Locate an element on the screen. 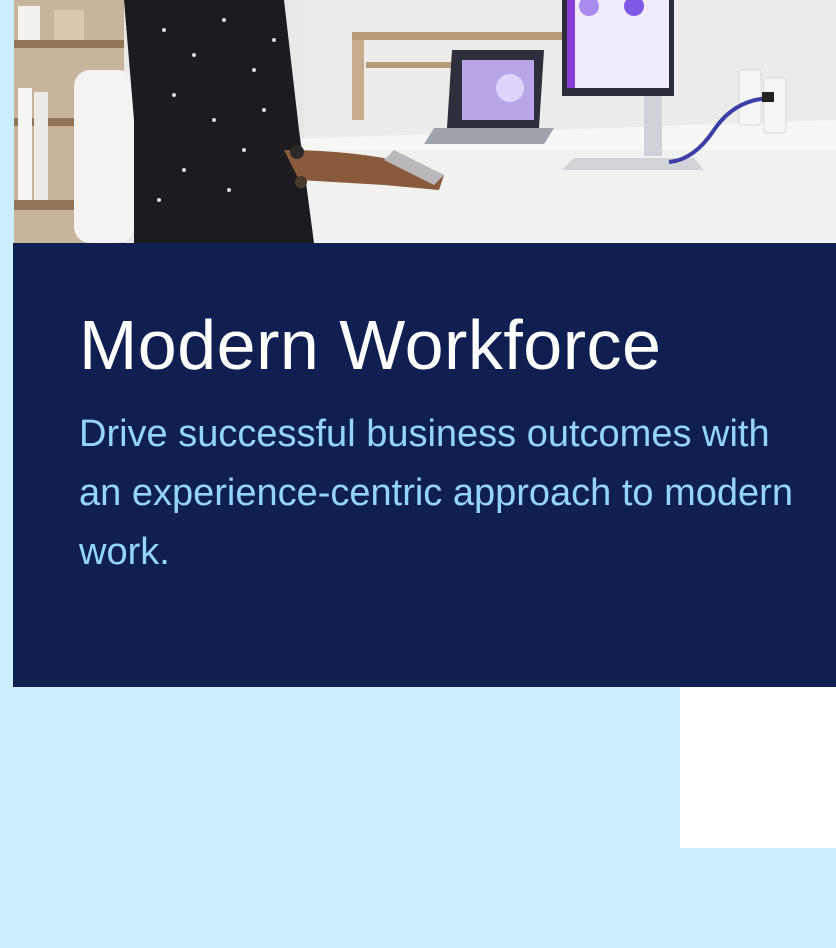  decorative-white-block is located at coordinates (758, 767).